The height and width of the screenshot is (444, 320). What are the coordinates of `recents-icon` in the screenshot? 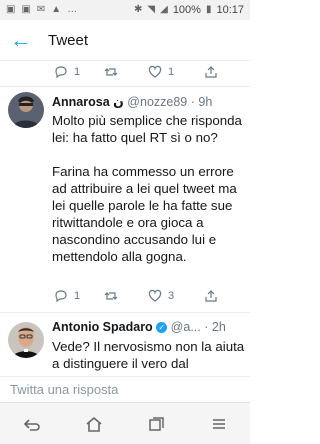 It's located at (156, 423).